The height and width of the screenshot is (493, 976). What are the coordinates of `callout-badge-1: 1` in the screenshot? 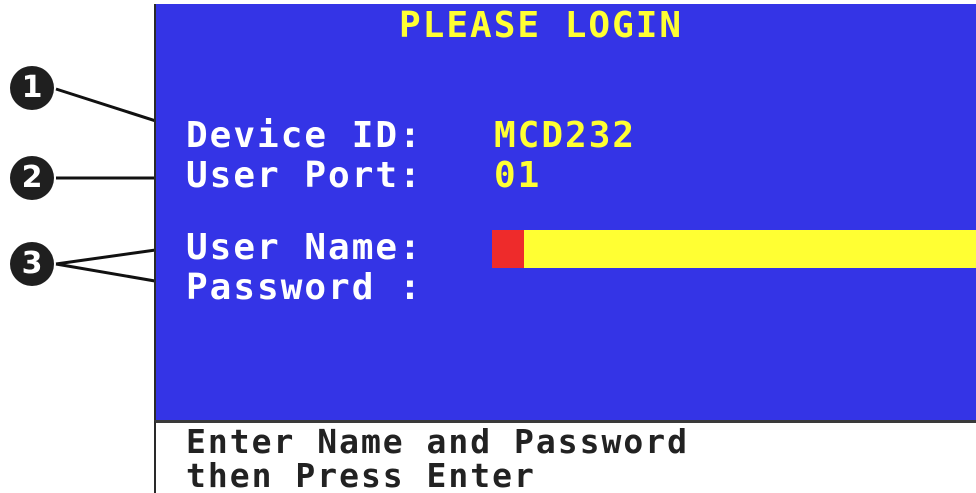 It's located at (32, 88).